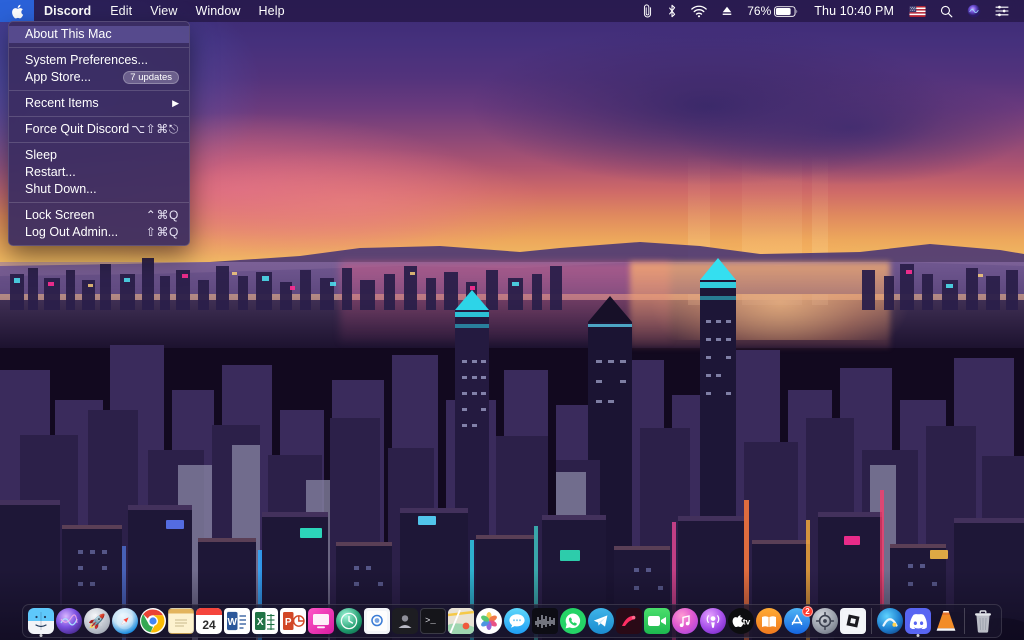  I want to click on menu-item-log-out: Log Out Admin... ⇧⌘Q, so click(99, 232).